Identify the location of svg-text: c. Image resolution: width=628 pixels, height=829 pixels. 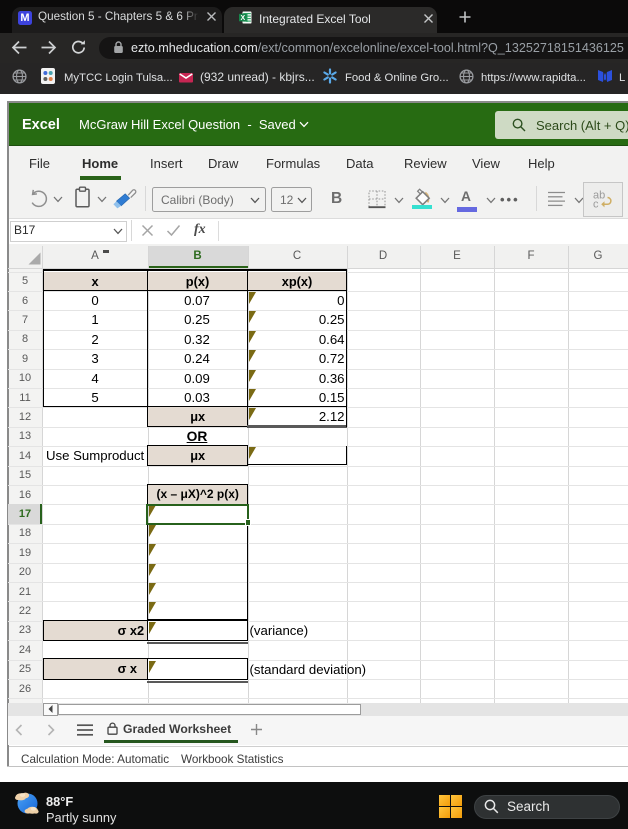
(596, 204).